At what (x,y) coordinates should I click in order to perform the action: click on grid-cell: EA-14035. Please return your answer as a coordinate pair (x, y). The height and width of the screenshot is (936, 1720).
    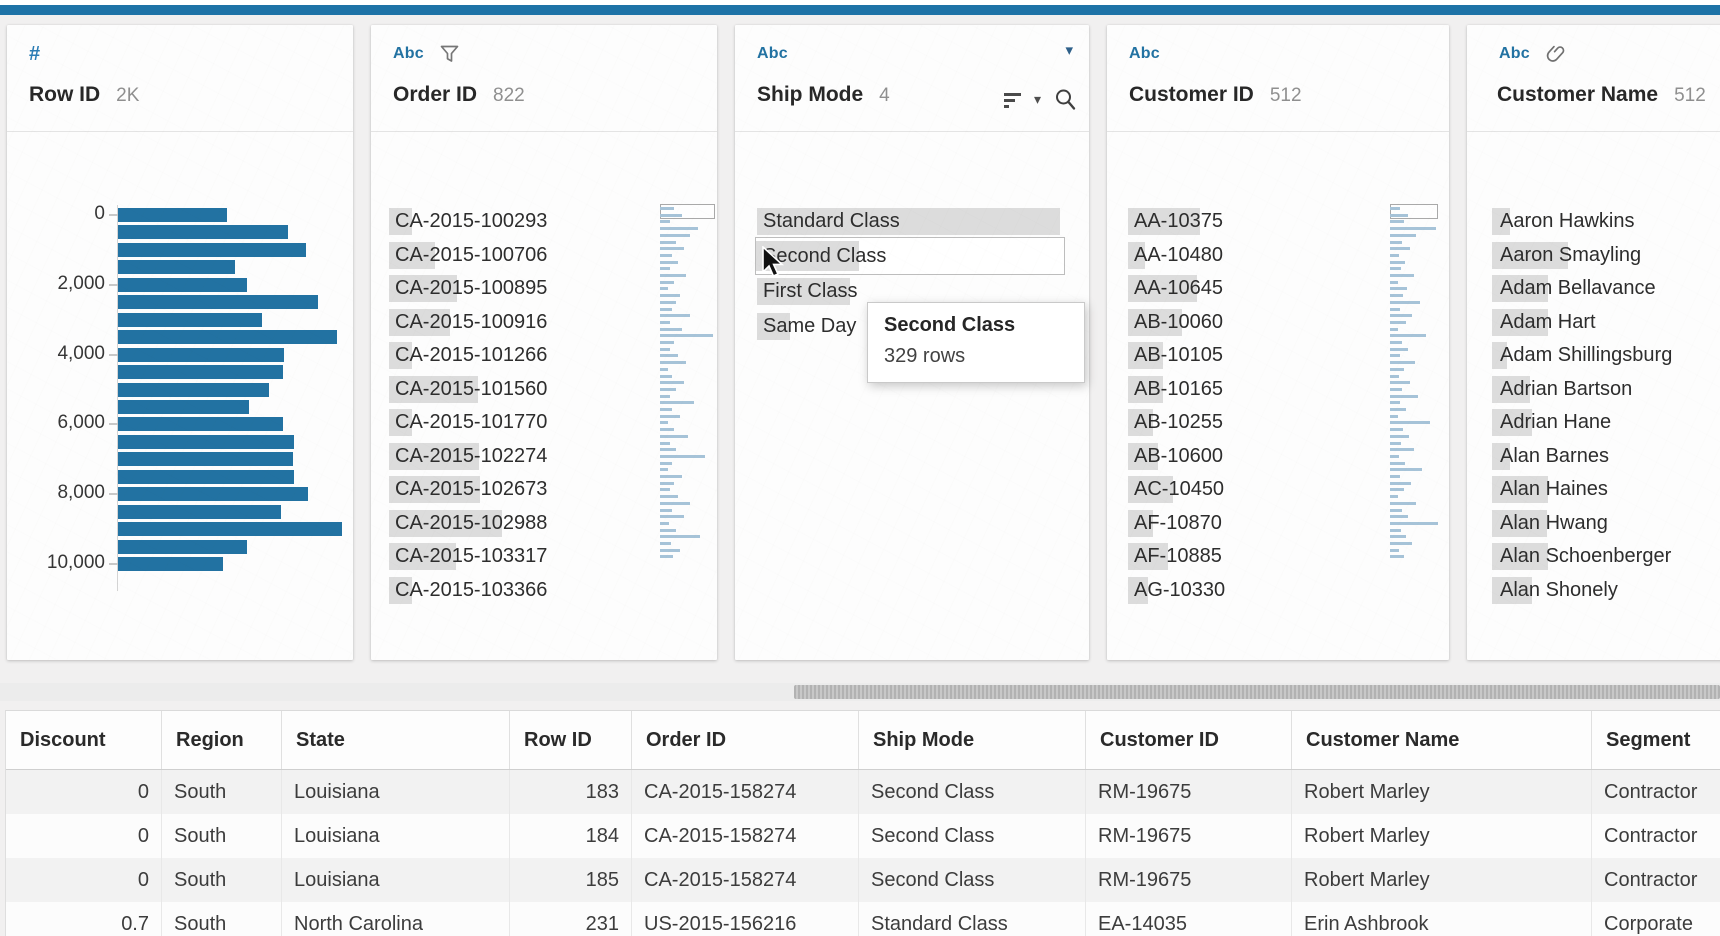
    Looking at the image, I should click on (1189, 919).